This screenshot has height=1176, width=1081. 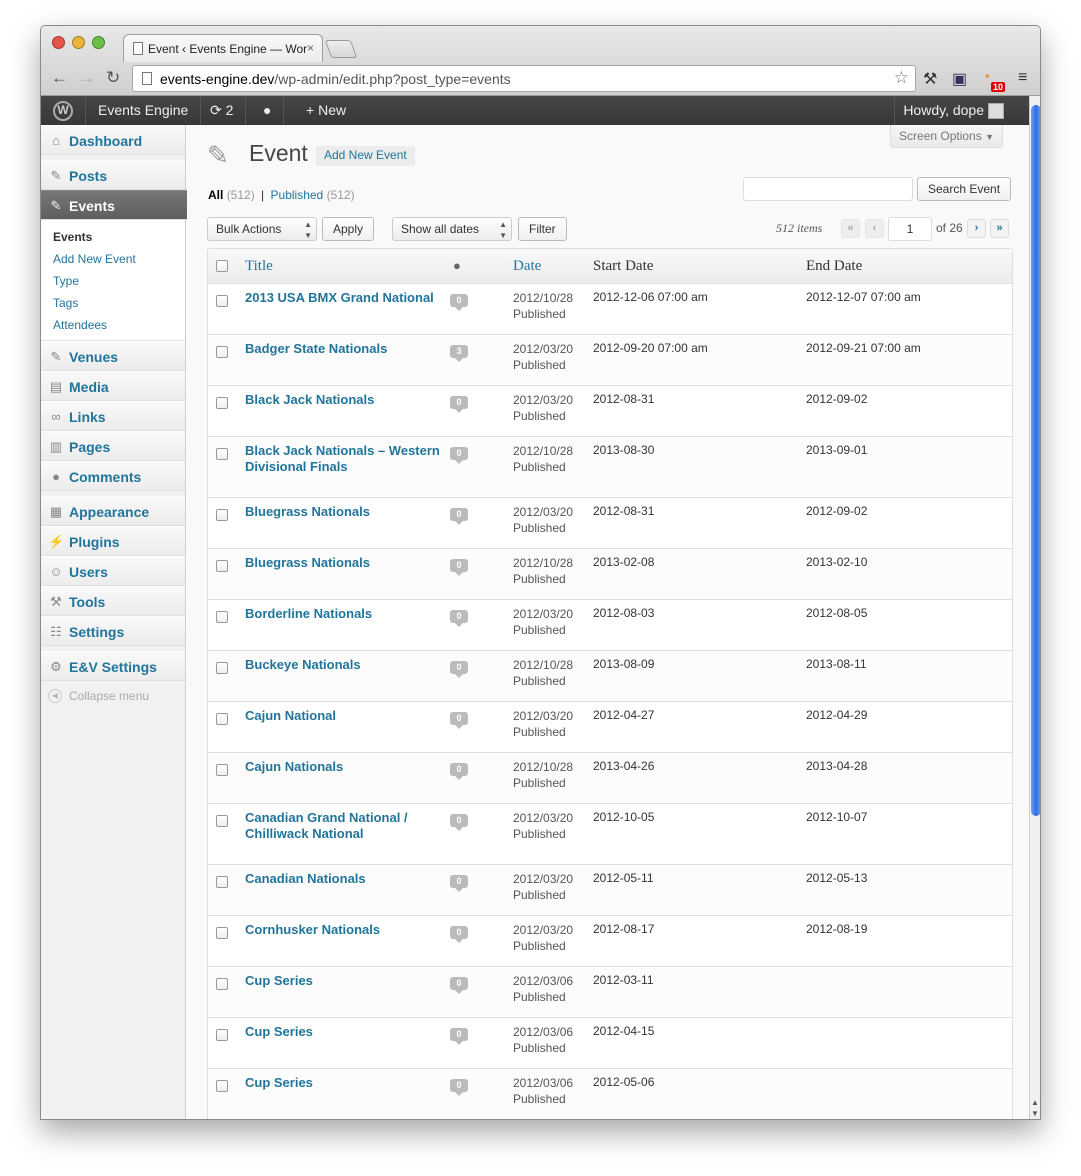 I want to click on event-title-link: 2013 USA BMX Grand National, so click(x=345, y=298).